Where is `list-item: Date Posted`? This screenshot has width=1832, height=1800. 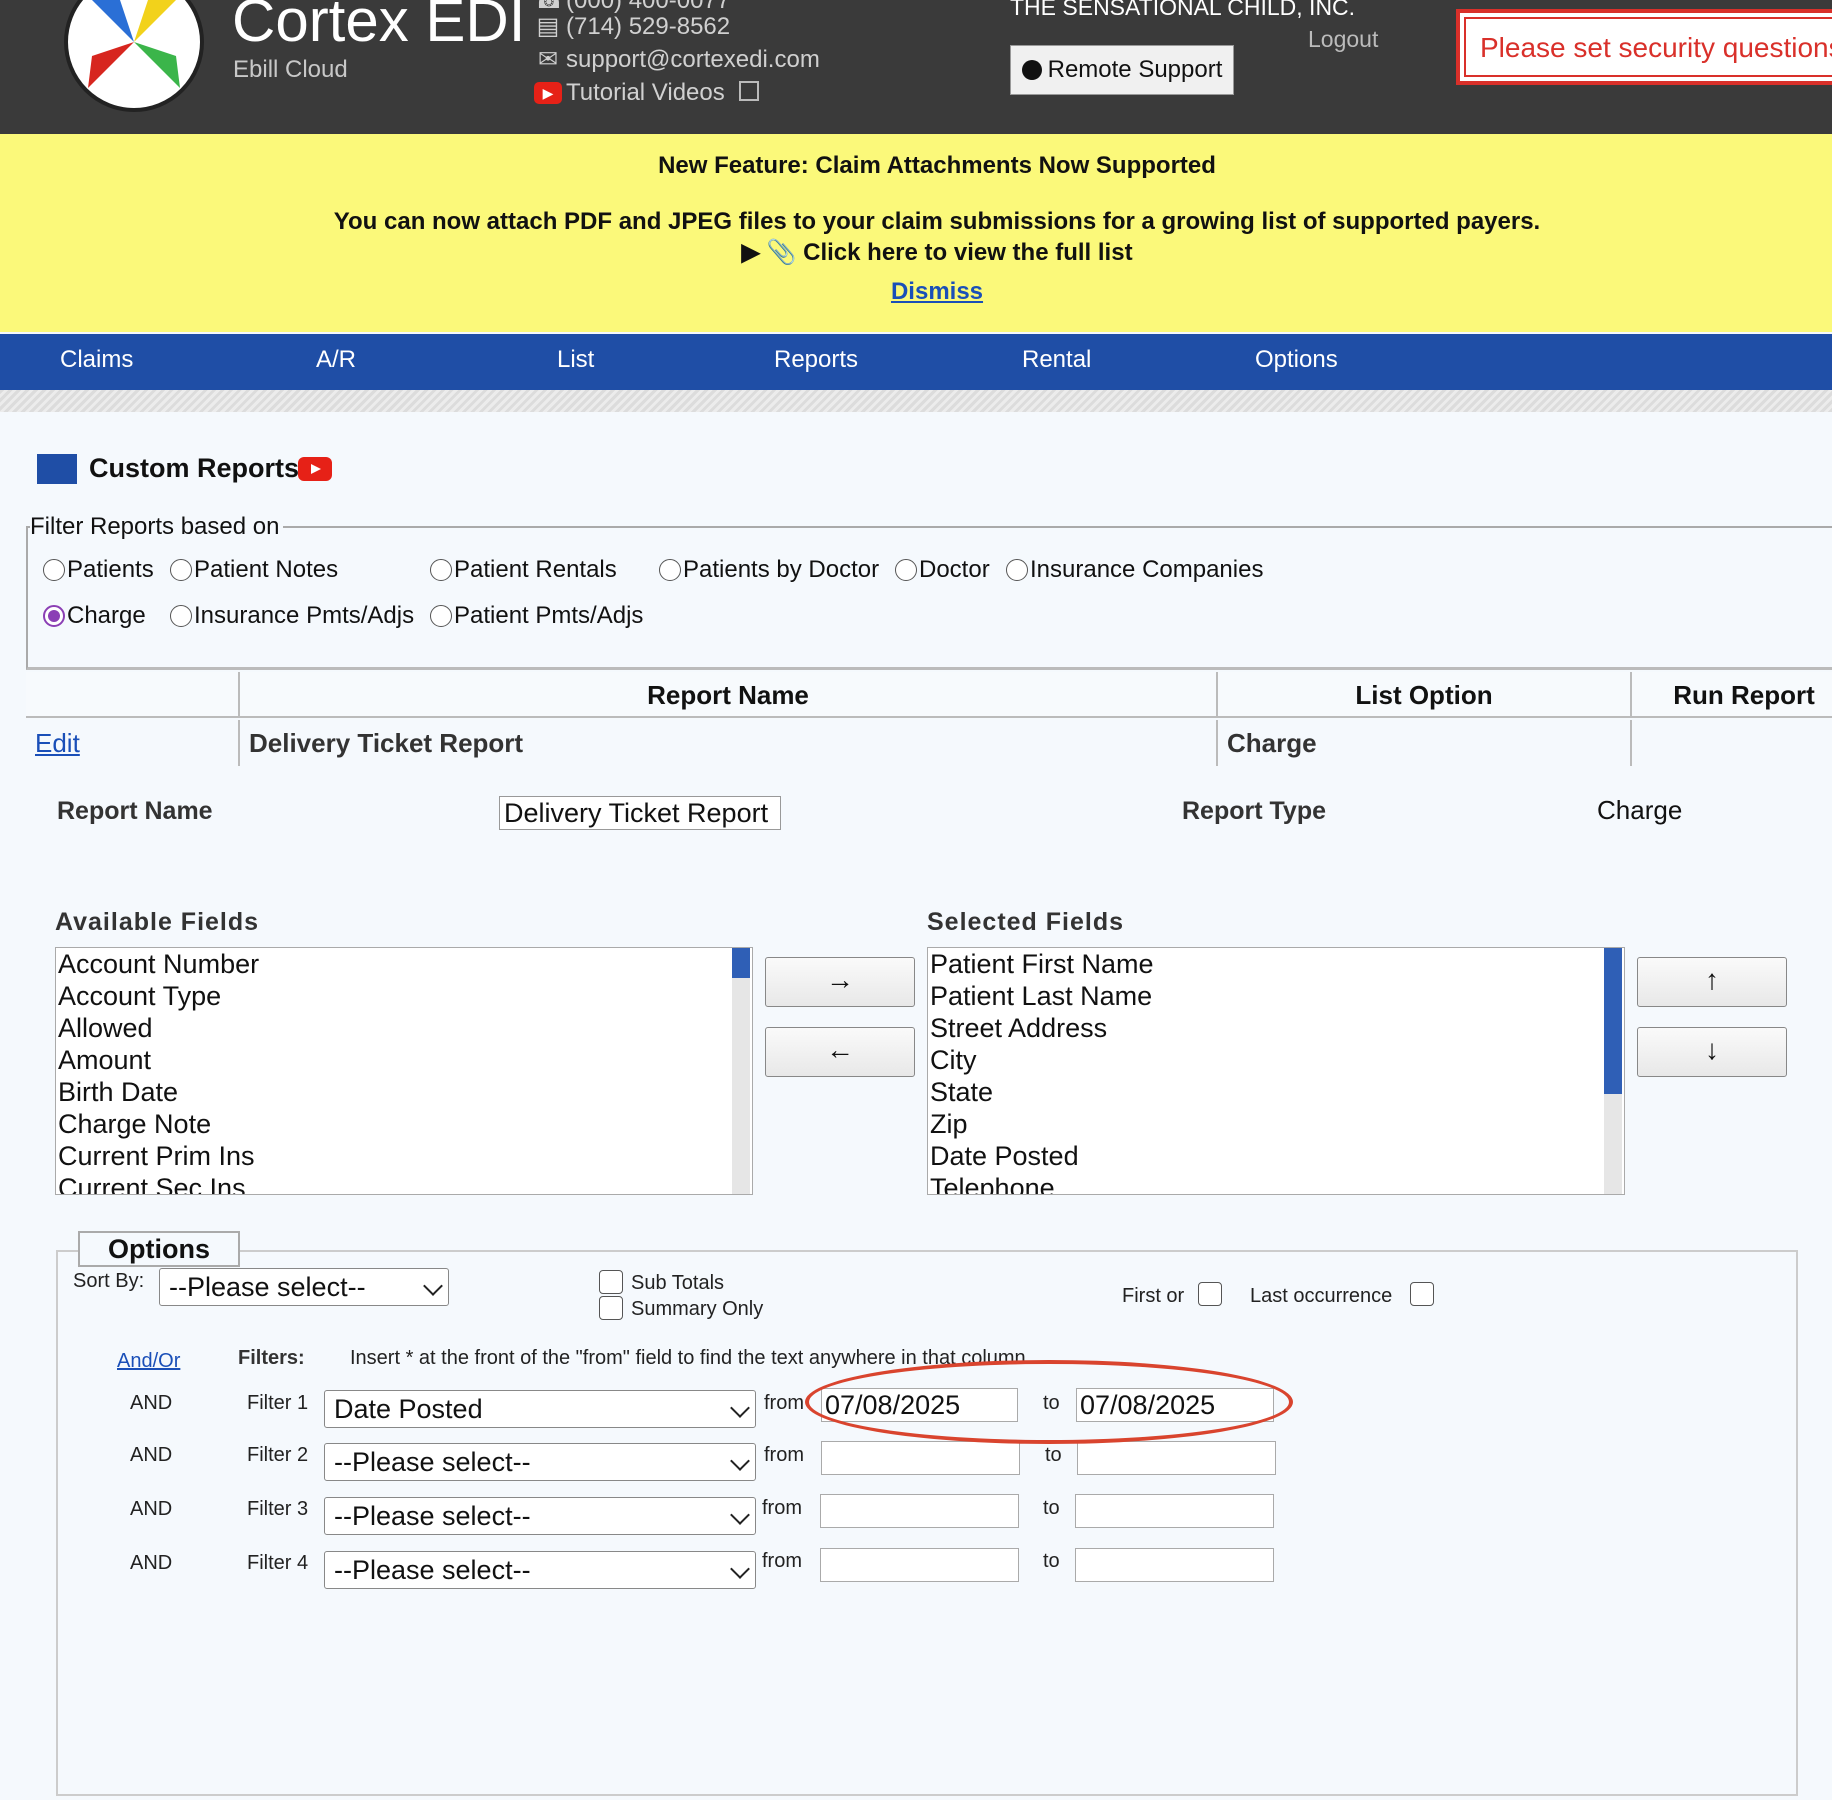 list-item: Date Posted is located at coordinates (1276, 1156).